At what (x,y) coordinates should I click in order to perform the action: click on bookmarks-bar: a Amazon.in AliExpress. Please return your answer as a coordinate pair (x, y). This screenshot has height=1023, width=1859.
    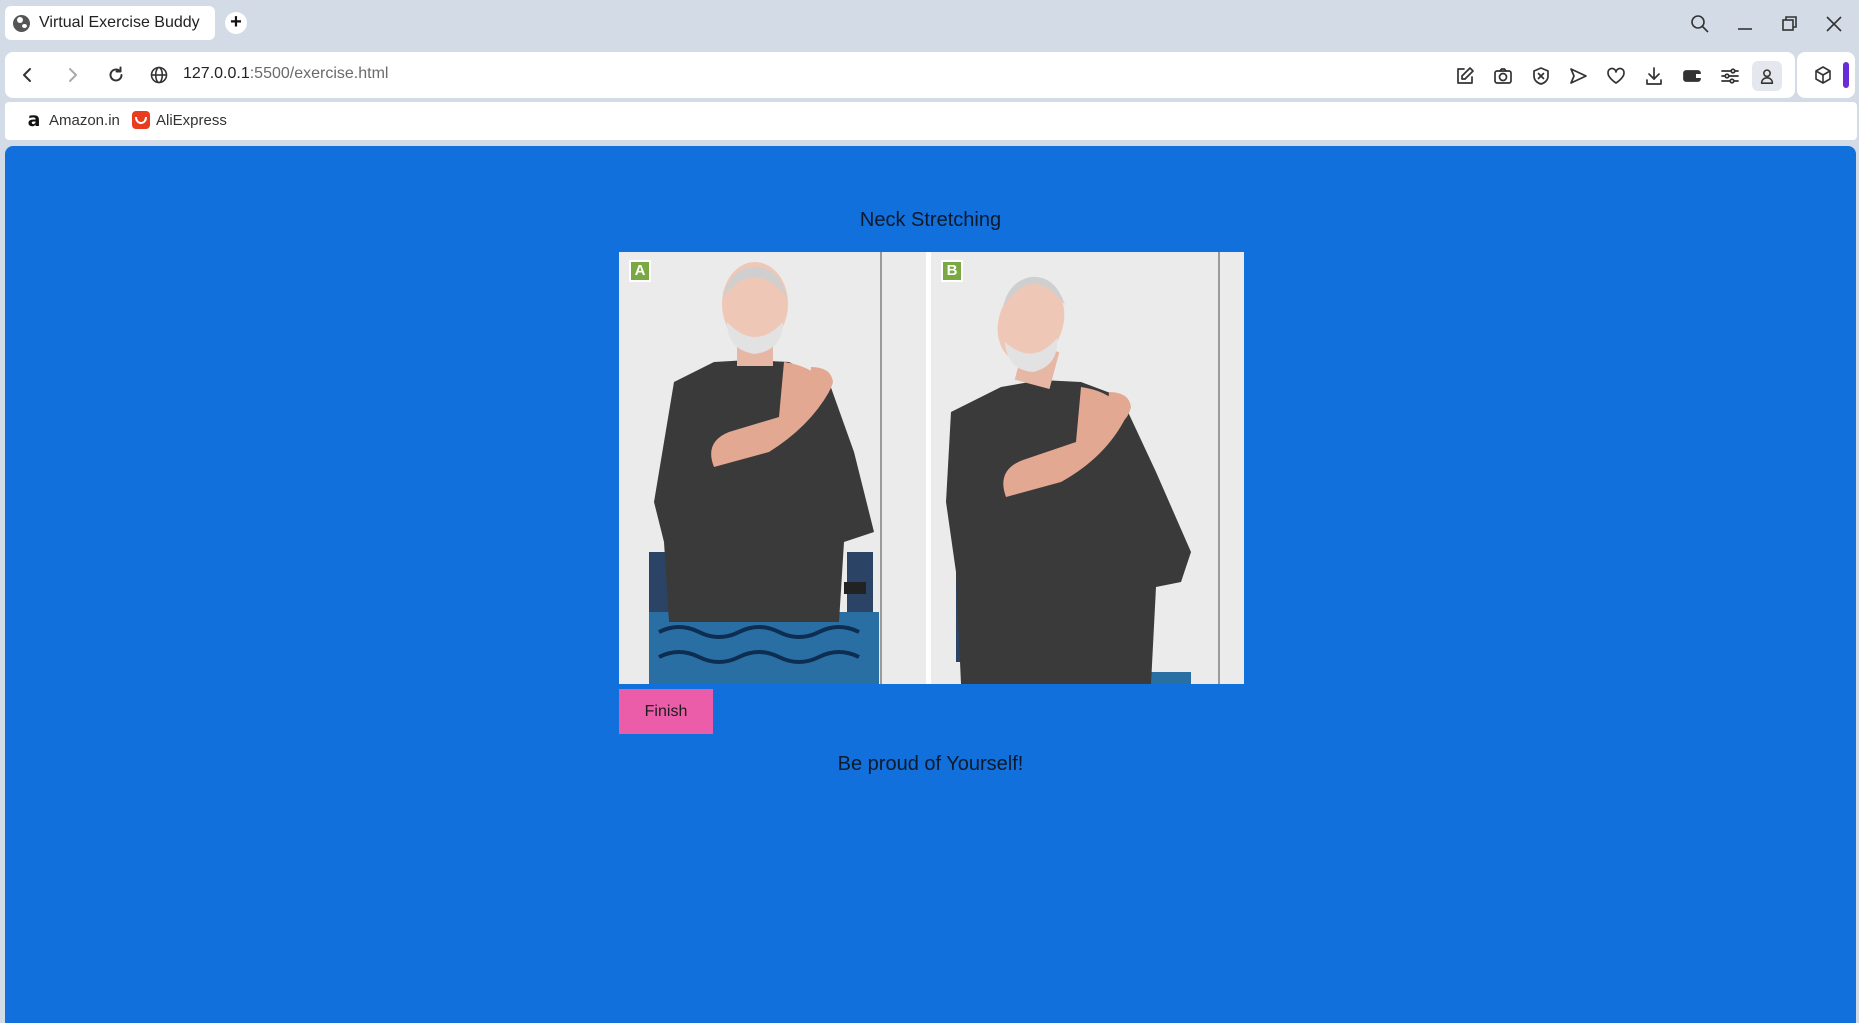
    Looking at the image, I should click on (931, 121).